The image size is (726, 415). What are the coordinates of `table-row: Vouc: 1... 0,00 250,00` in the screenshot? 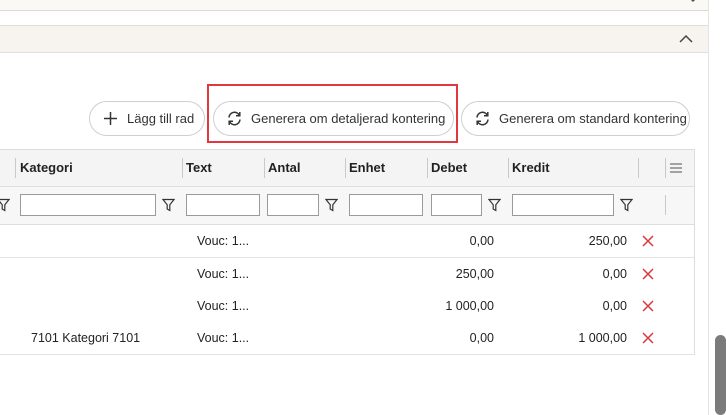 It's located at (347, 241).